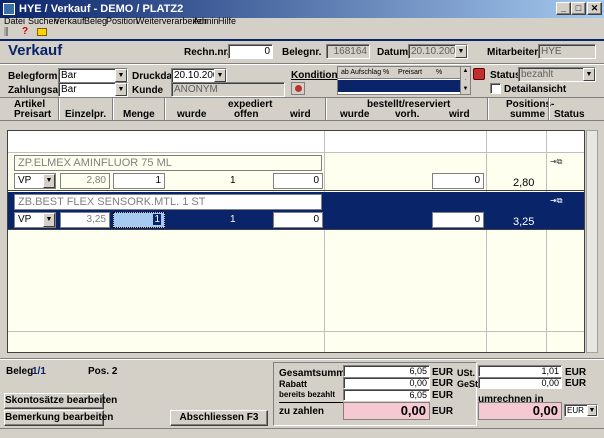 The width and height of the screenshot is (604, 438). I want to click on kunde-lookup-icon, so click(298, 88).